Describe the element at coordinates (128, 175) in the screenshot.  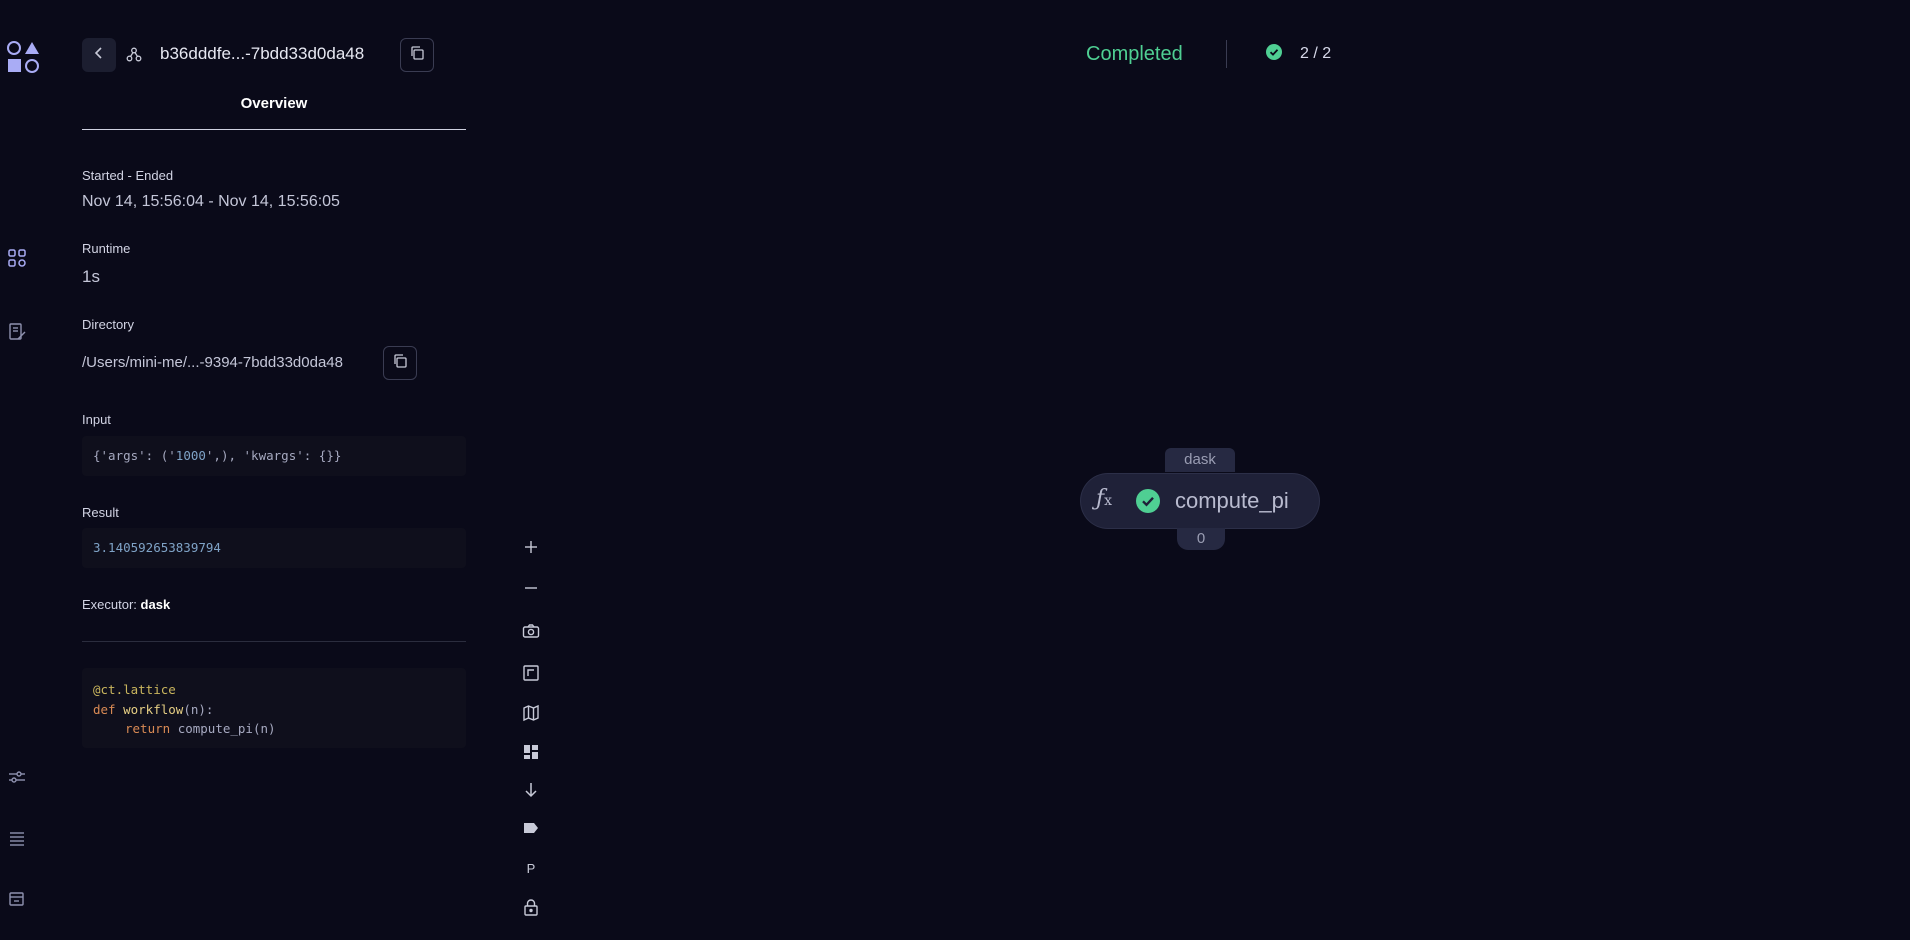
I see `started-label: Started - Ended` at that location.